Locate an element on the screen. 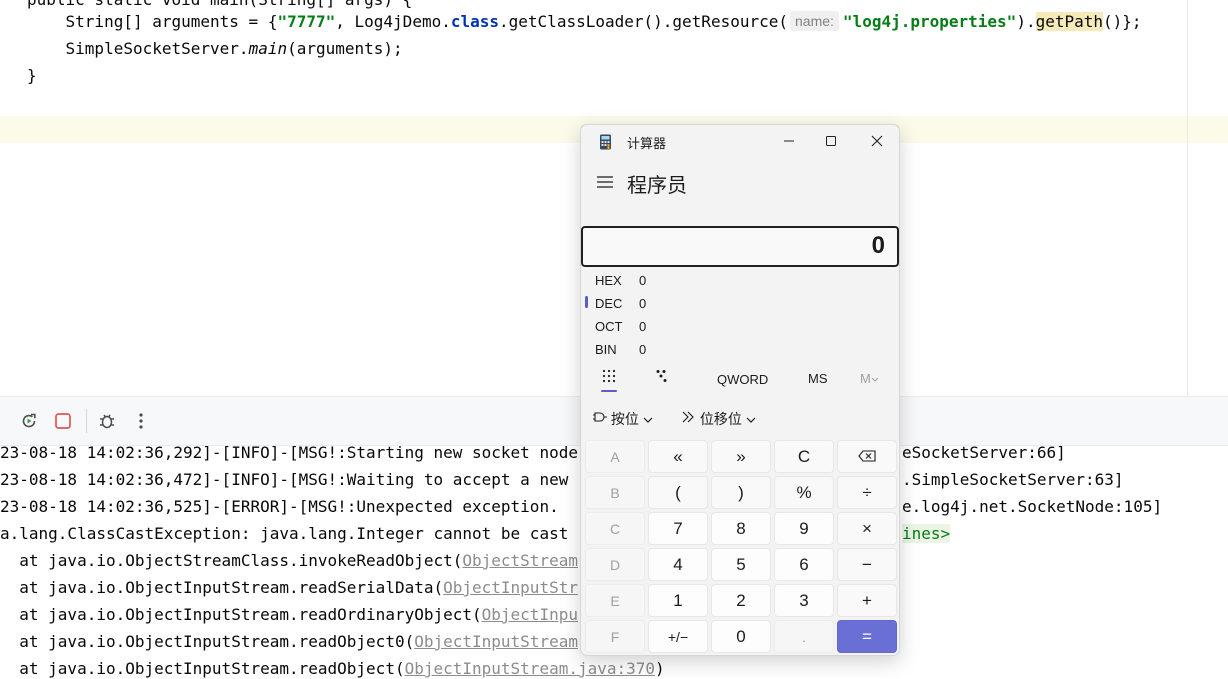 The image size is (1228, 679). display-value: 0 is located at coordinates (878, 245).